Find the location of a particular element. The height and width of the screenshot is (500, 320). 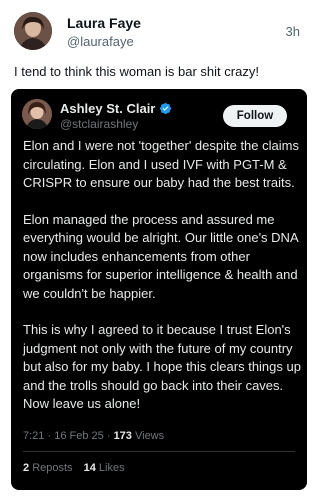

quoted-date: 16 Feb 25 is located at coordinates (79, 436).